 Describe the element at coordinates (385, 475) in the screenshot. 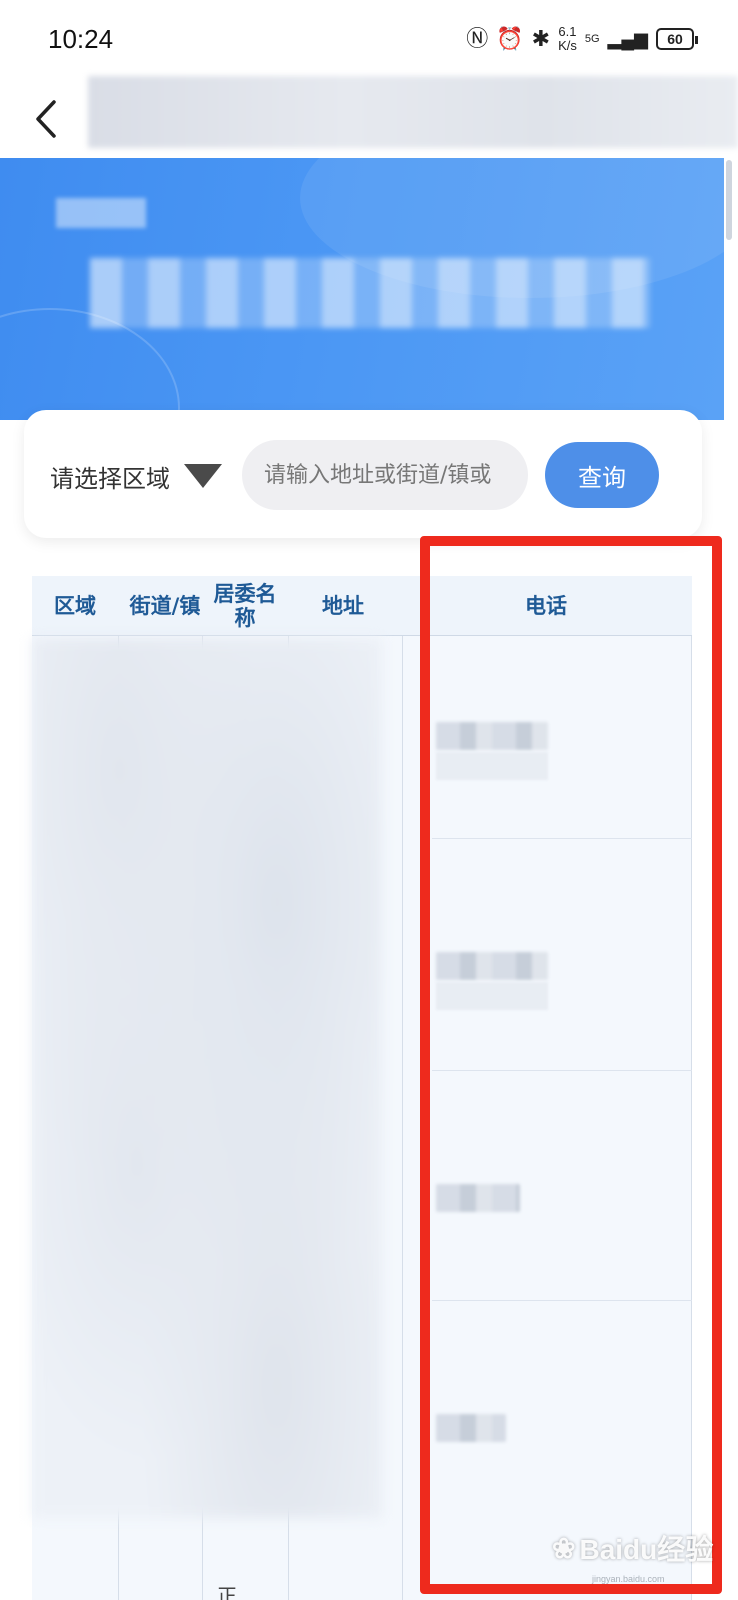

I see `address-search-input` at that location.